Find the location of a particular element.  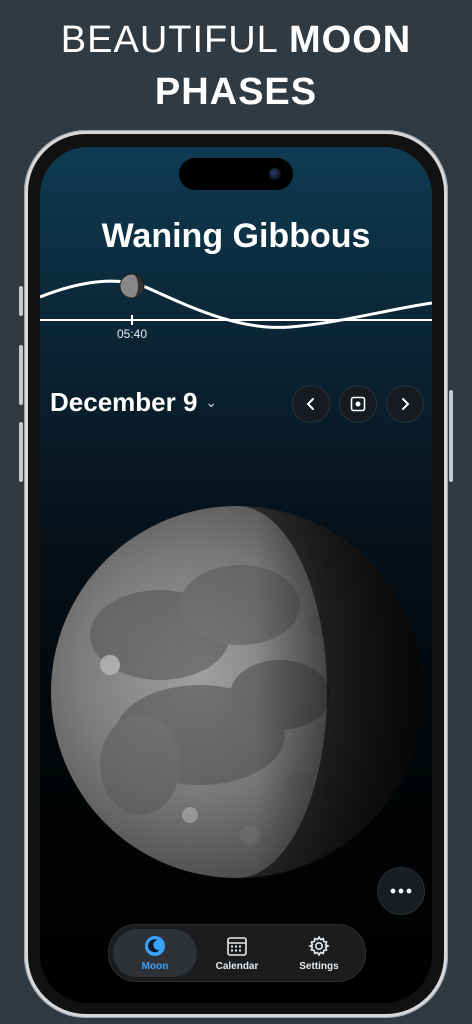

tab-calendar: Calendar is located at coordinates (237, 953).